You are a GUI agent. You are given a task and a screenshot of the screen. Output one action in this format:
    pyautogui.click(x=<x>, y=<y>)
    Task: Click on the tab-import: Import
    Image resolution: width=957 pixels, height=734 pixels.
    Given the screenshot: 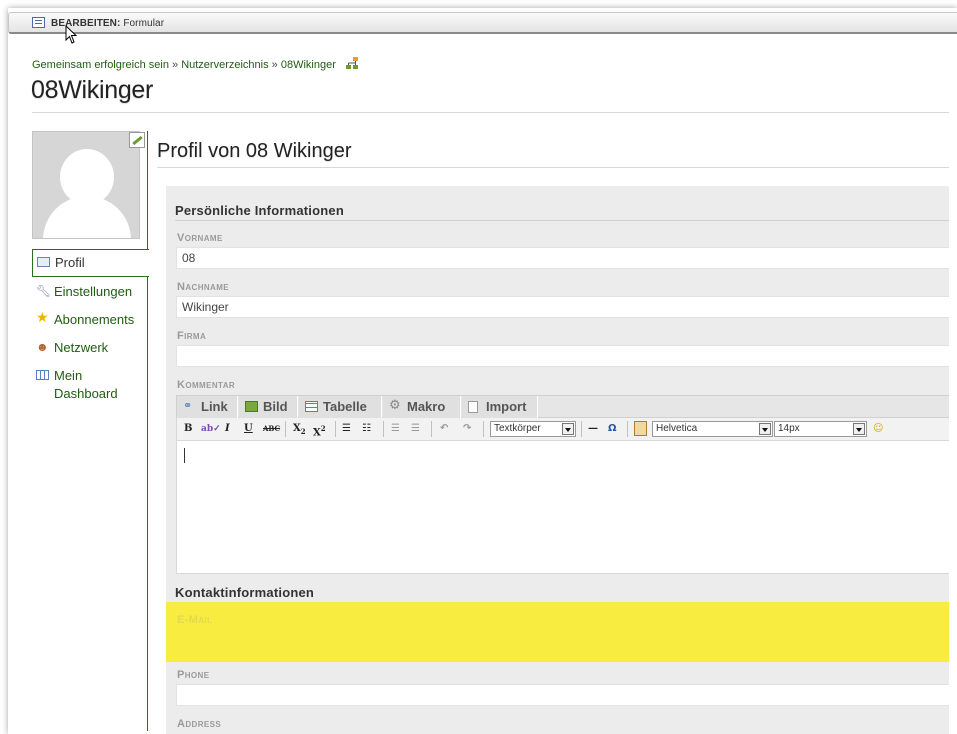 What is the action you would take?
    pyautogui.click(x=500, y=407)
    